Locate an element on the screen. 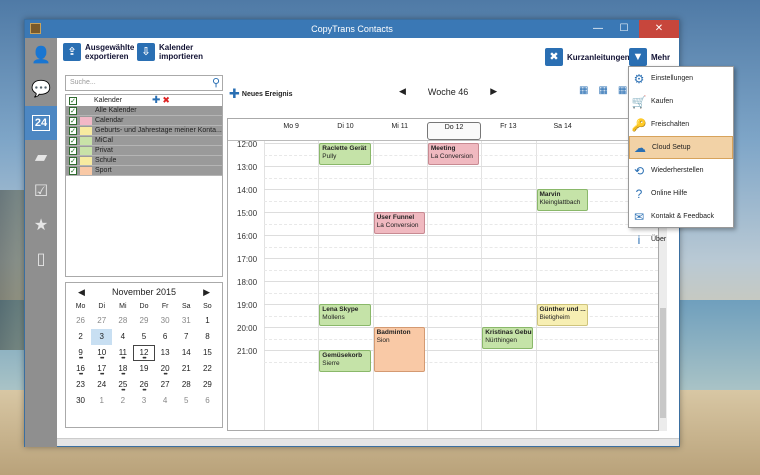 The image size is (760, 475). mini-calendar-day: 8 is located at coordinates (207, 337).